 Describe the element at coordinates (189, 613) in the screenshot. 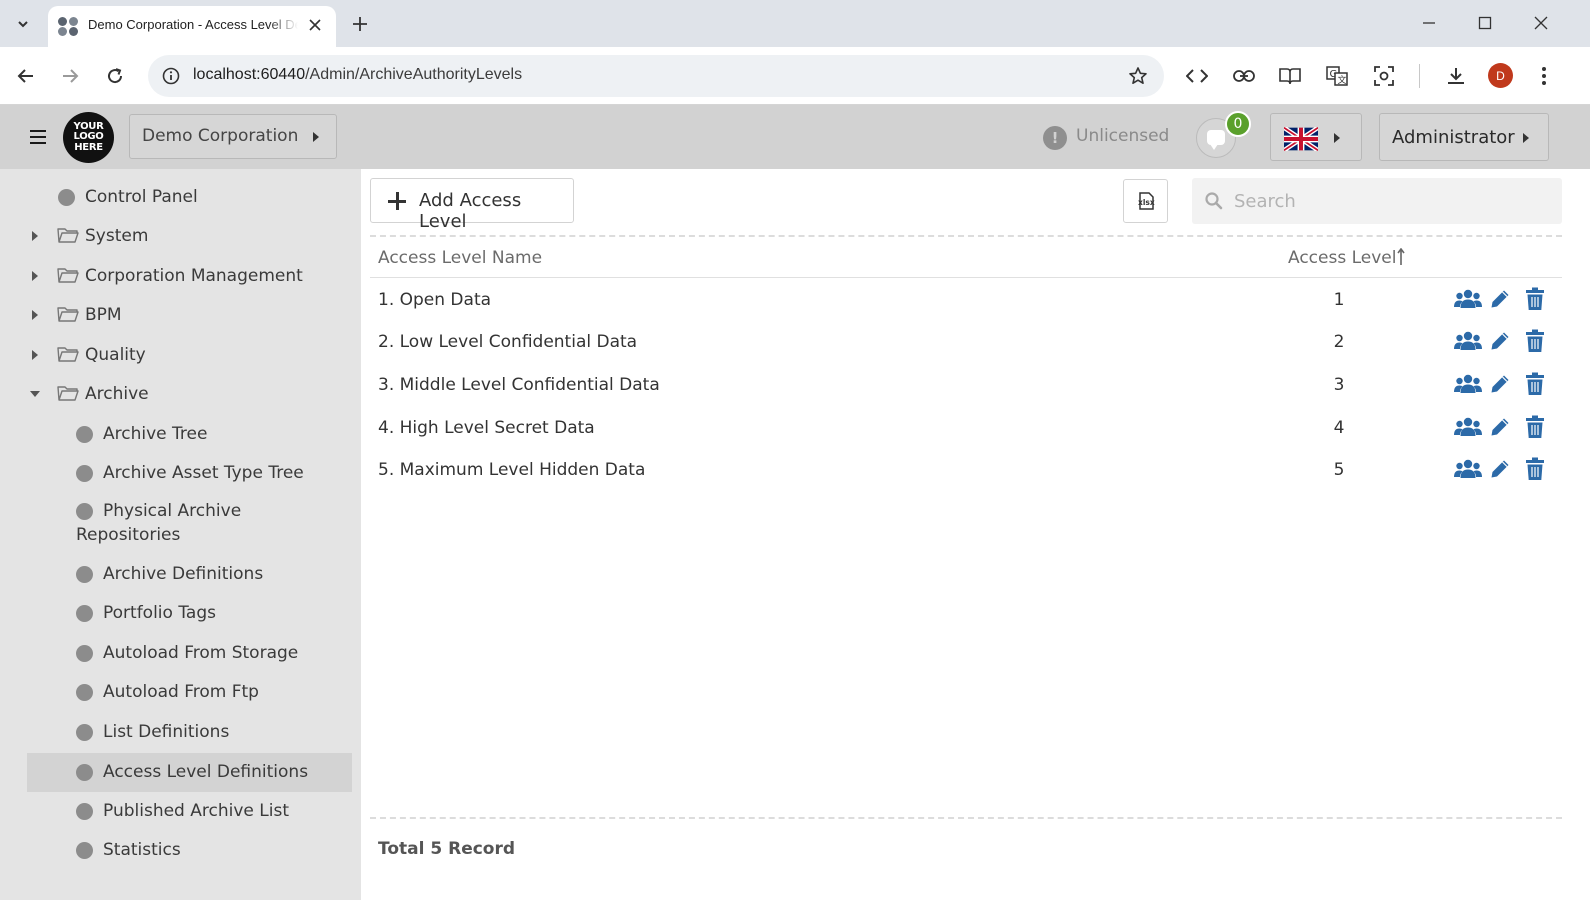

I see `sidebar-item-portfolio-tags: Portfolio Tags` at that location.